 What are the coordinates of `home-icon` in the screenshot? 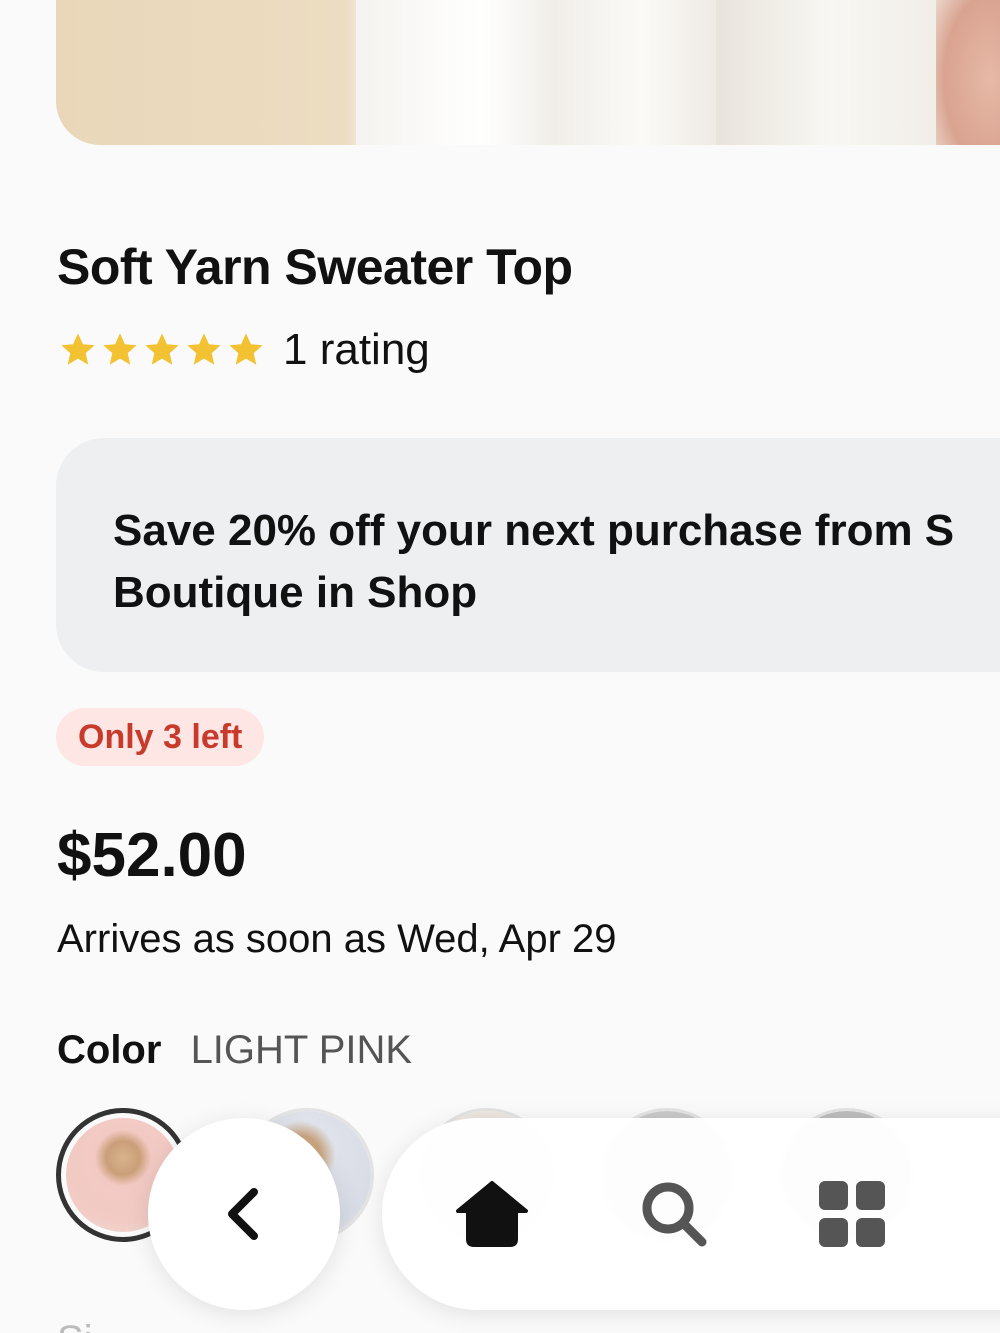 It's located at (492, 1214).